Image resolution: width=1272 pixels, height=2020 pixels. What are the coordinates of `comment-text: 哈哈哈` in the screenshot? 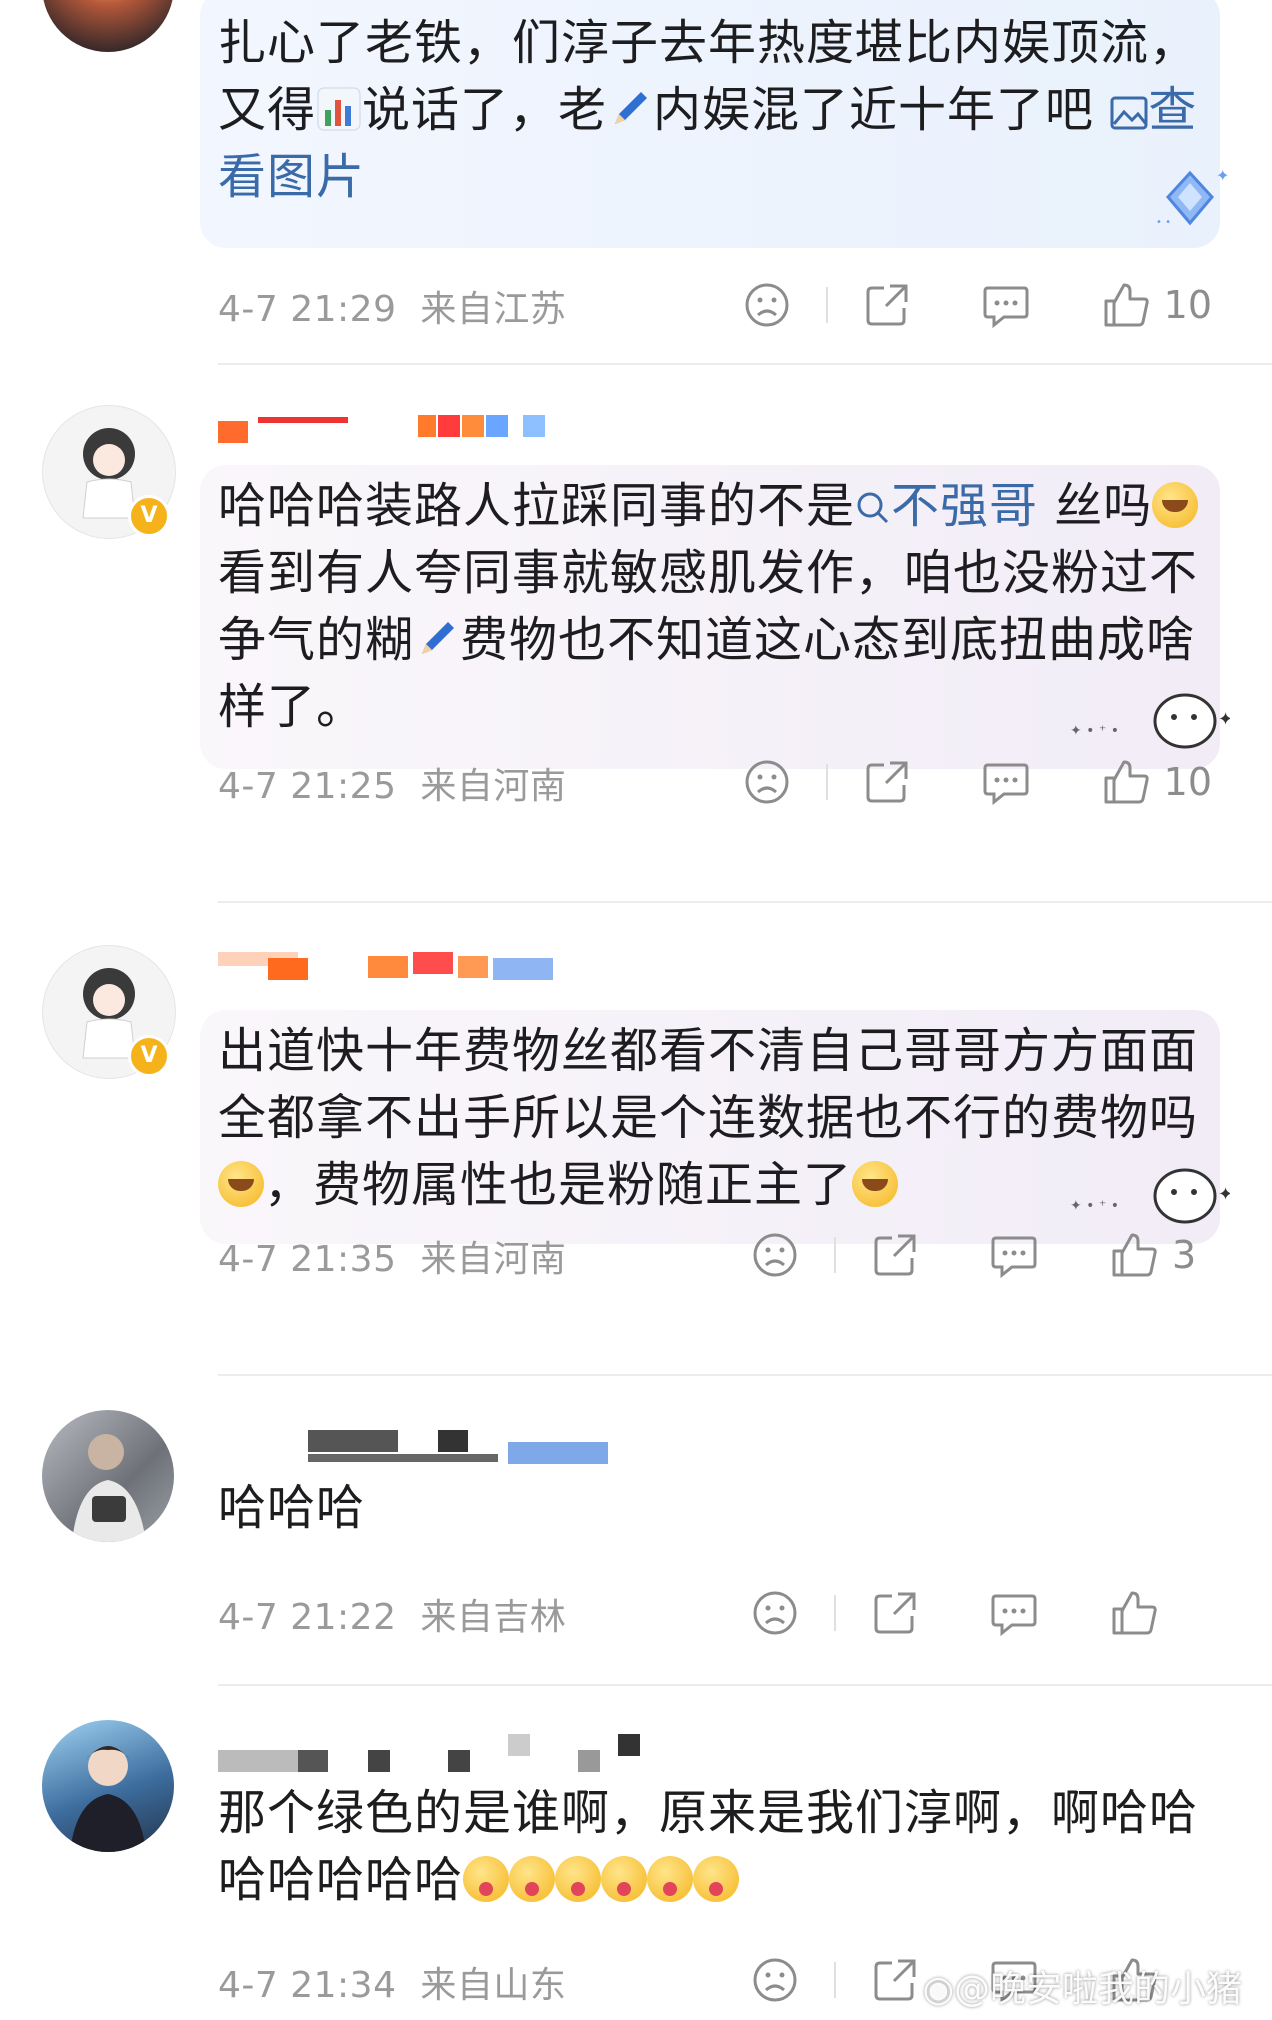 It's located at (292, 1508).